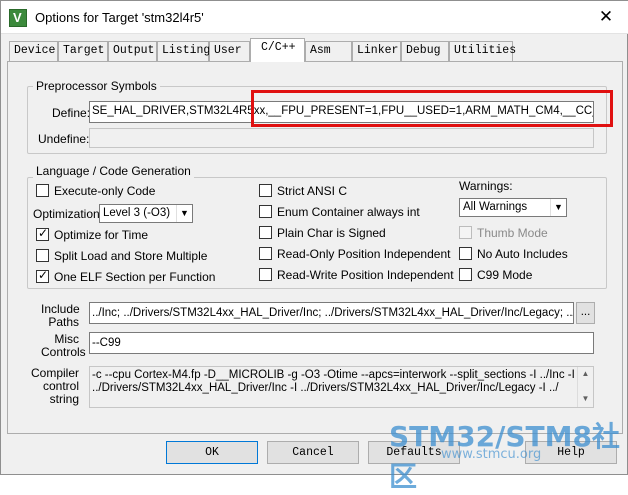 The height and width of the screenshot is (495, 628). I want to click on undefine-input, so click(341, 138).